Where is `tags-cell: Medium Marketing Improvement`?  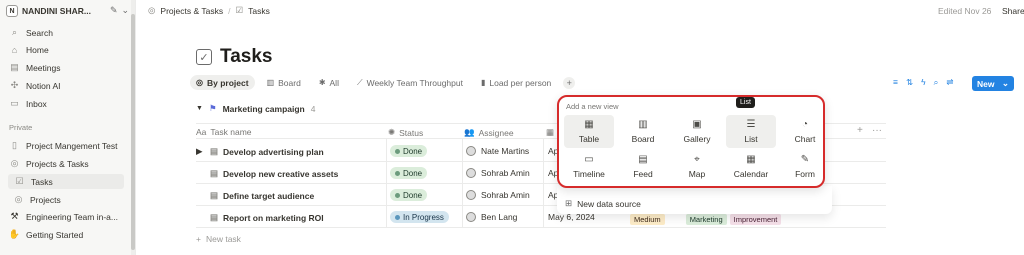
tags-cell: Medium Marketing Improvement is located at coordinates (706, 219).